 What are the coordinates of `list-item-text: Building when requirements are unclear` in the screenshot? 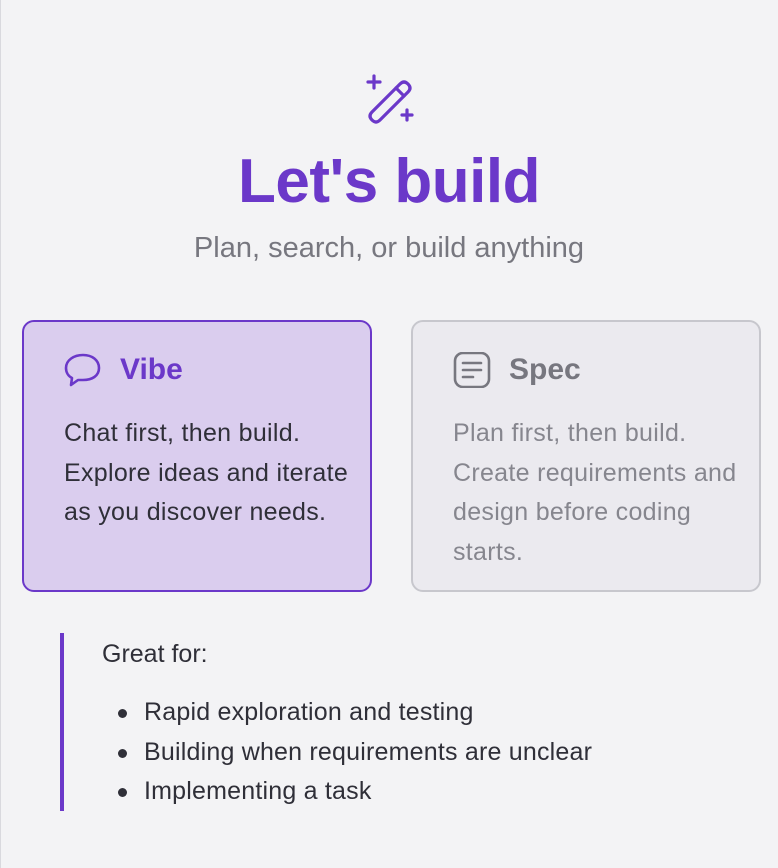 It's located at (368, 751).